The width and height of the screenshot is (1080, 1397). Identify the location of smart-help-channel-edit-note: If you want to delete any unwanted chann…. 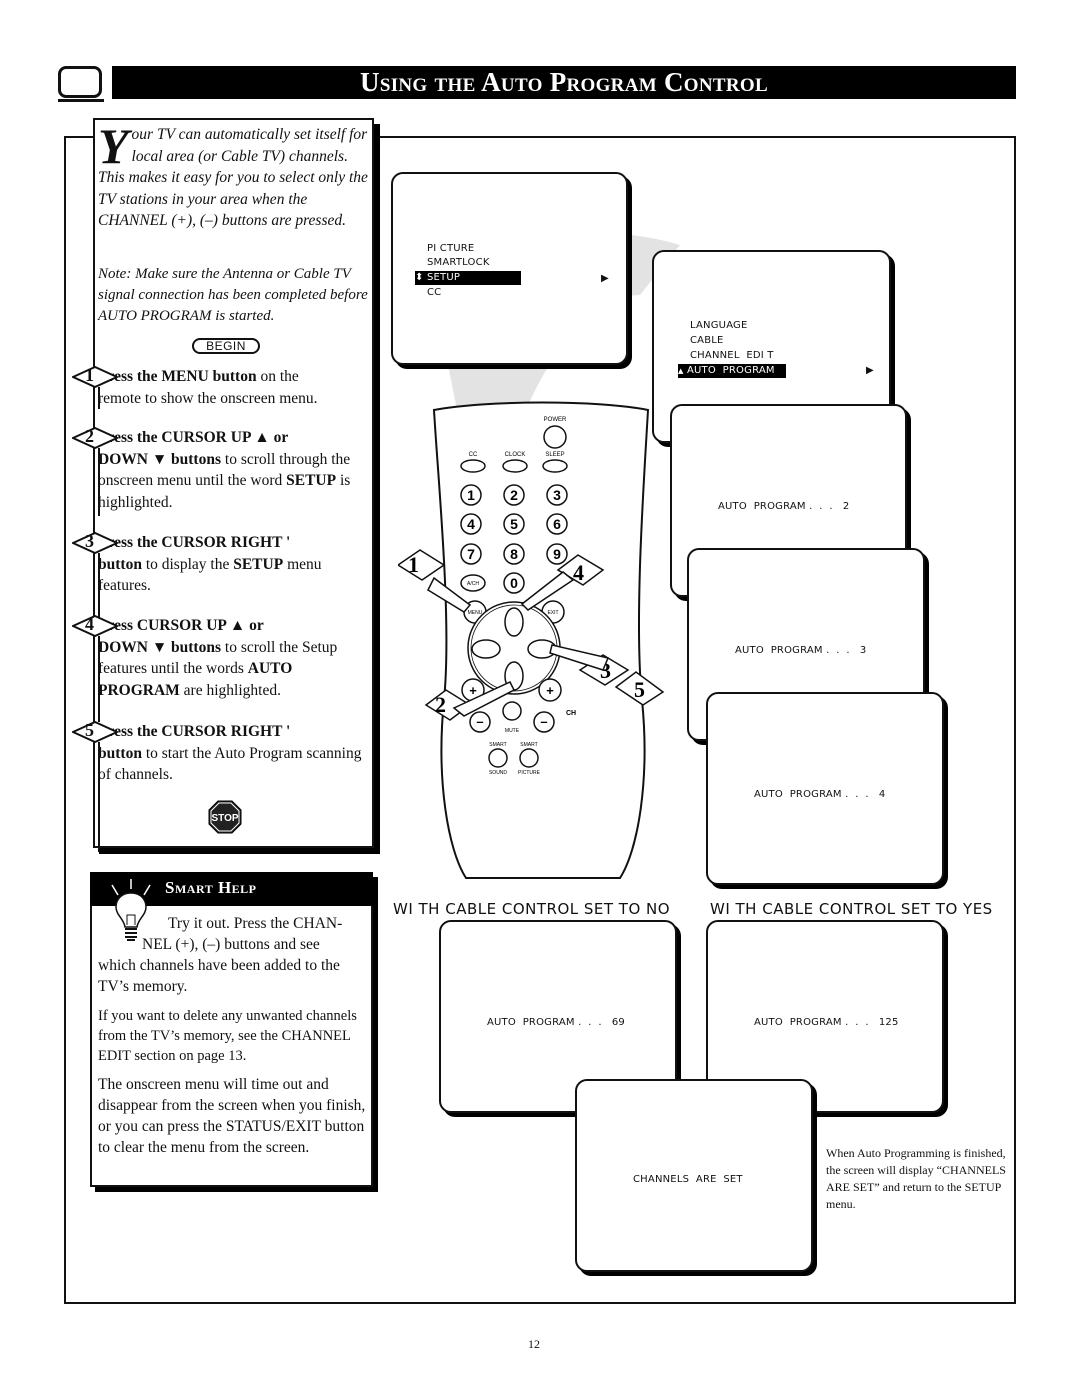
(227, 1036).